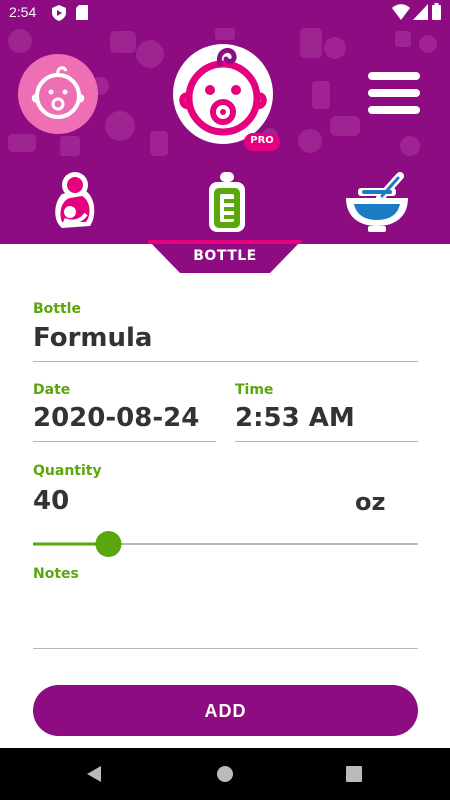  Describe the element at coordinates (124, 421) in the screenshot. I see `date-field: 2020-08-24` at that location.